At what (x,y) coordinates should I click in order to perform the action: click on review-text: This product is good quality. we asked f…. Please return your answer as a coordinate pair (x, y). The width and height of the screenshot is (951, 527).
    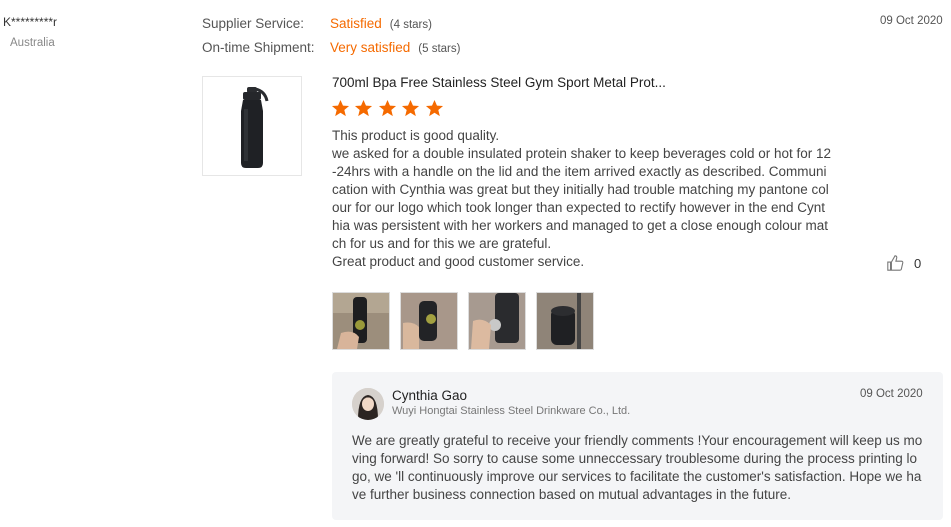
    Looking at the image, I should click on (582, 198).